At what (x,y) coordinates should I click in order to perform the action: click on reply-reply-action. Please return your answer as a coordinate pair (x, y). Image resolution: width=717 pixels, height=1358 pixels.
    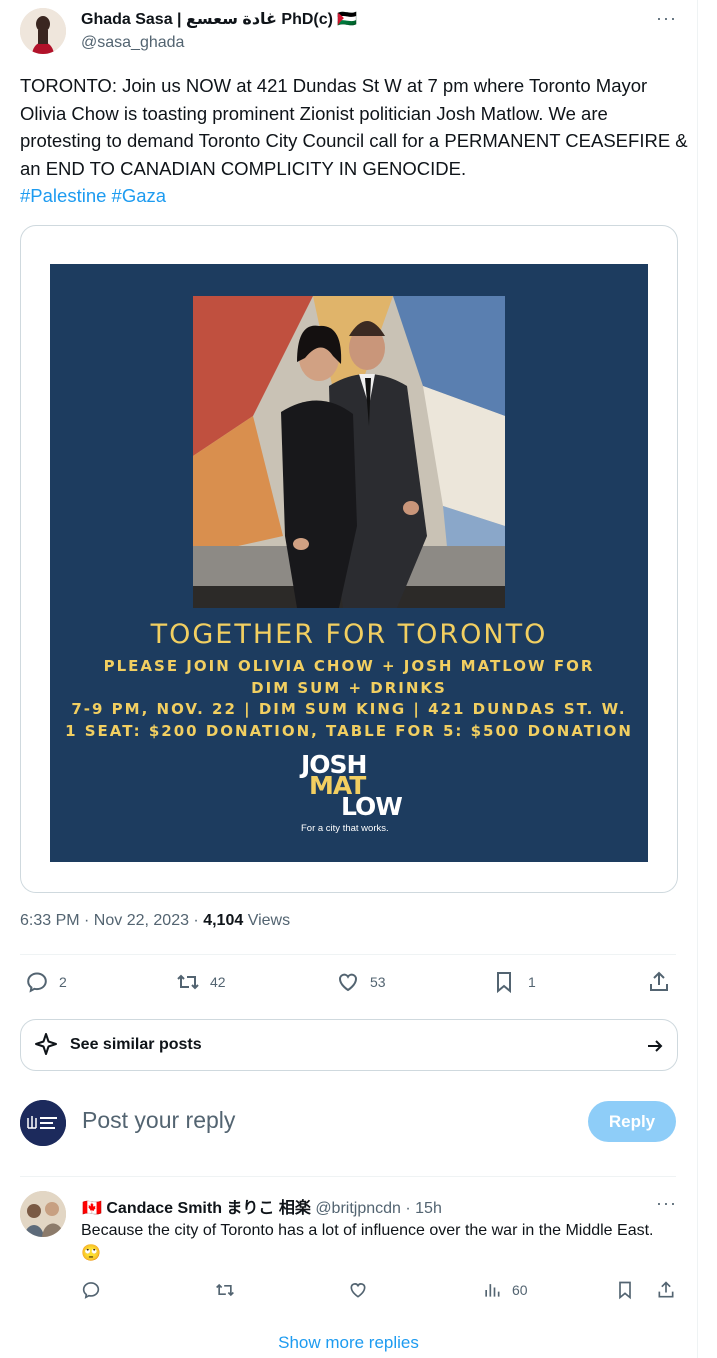
    Looking at the image, I should click on (91, 1290).